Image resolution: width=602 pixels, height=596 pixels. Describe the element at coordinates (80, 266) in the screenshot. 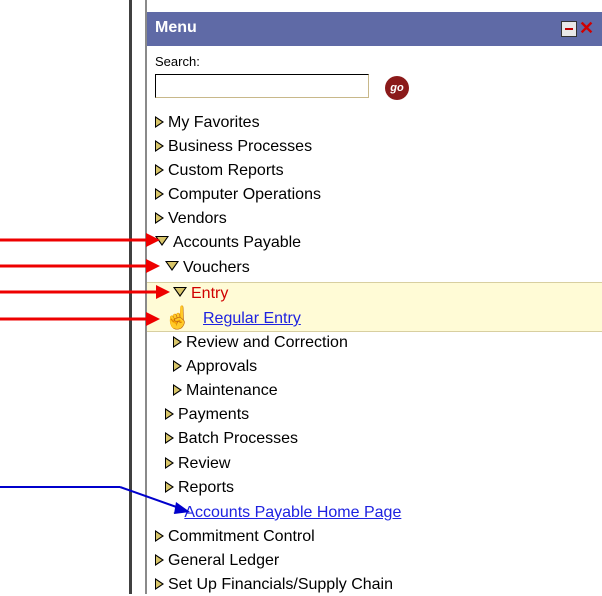

I see `red-arrow-vouchers` at that location.